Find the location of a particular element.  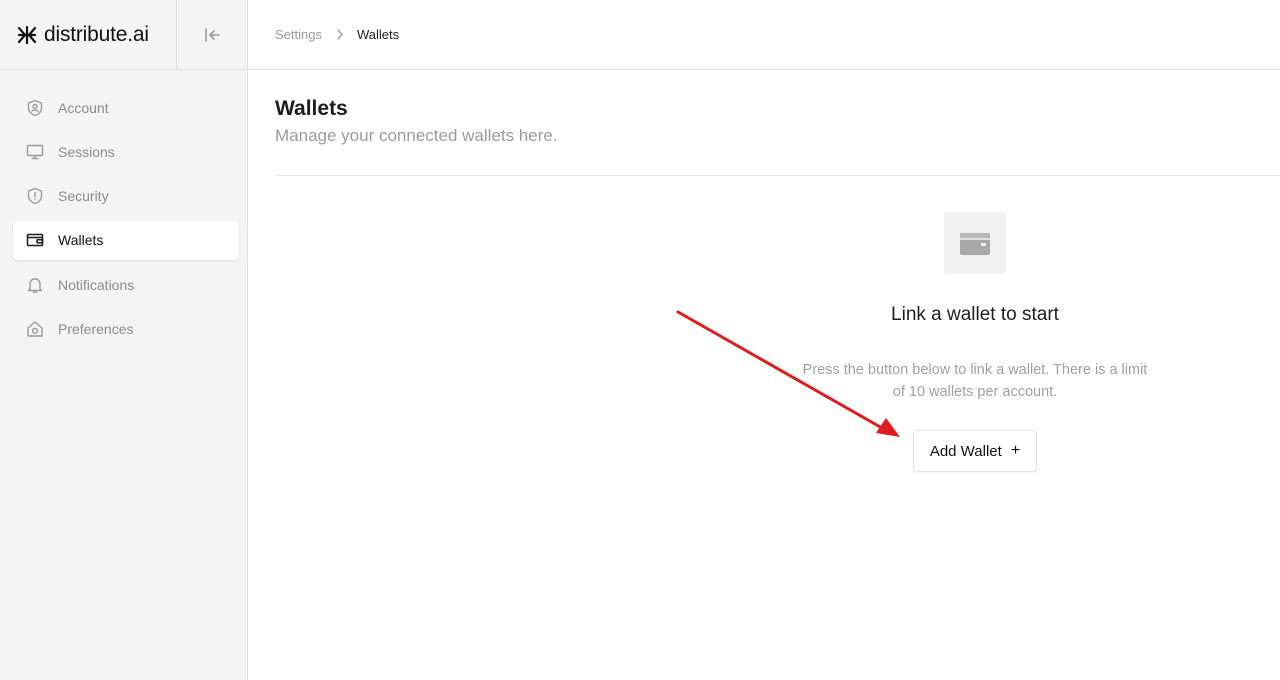

breadcrumb-settings-link: Settings is located at coordinates (298, 34).